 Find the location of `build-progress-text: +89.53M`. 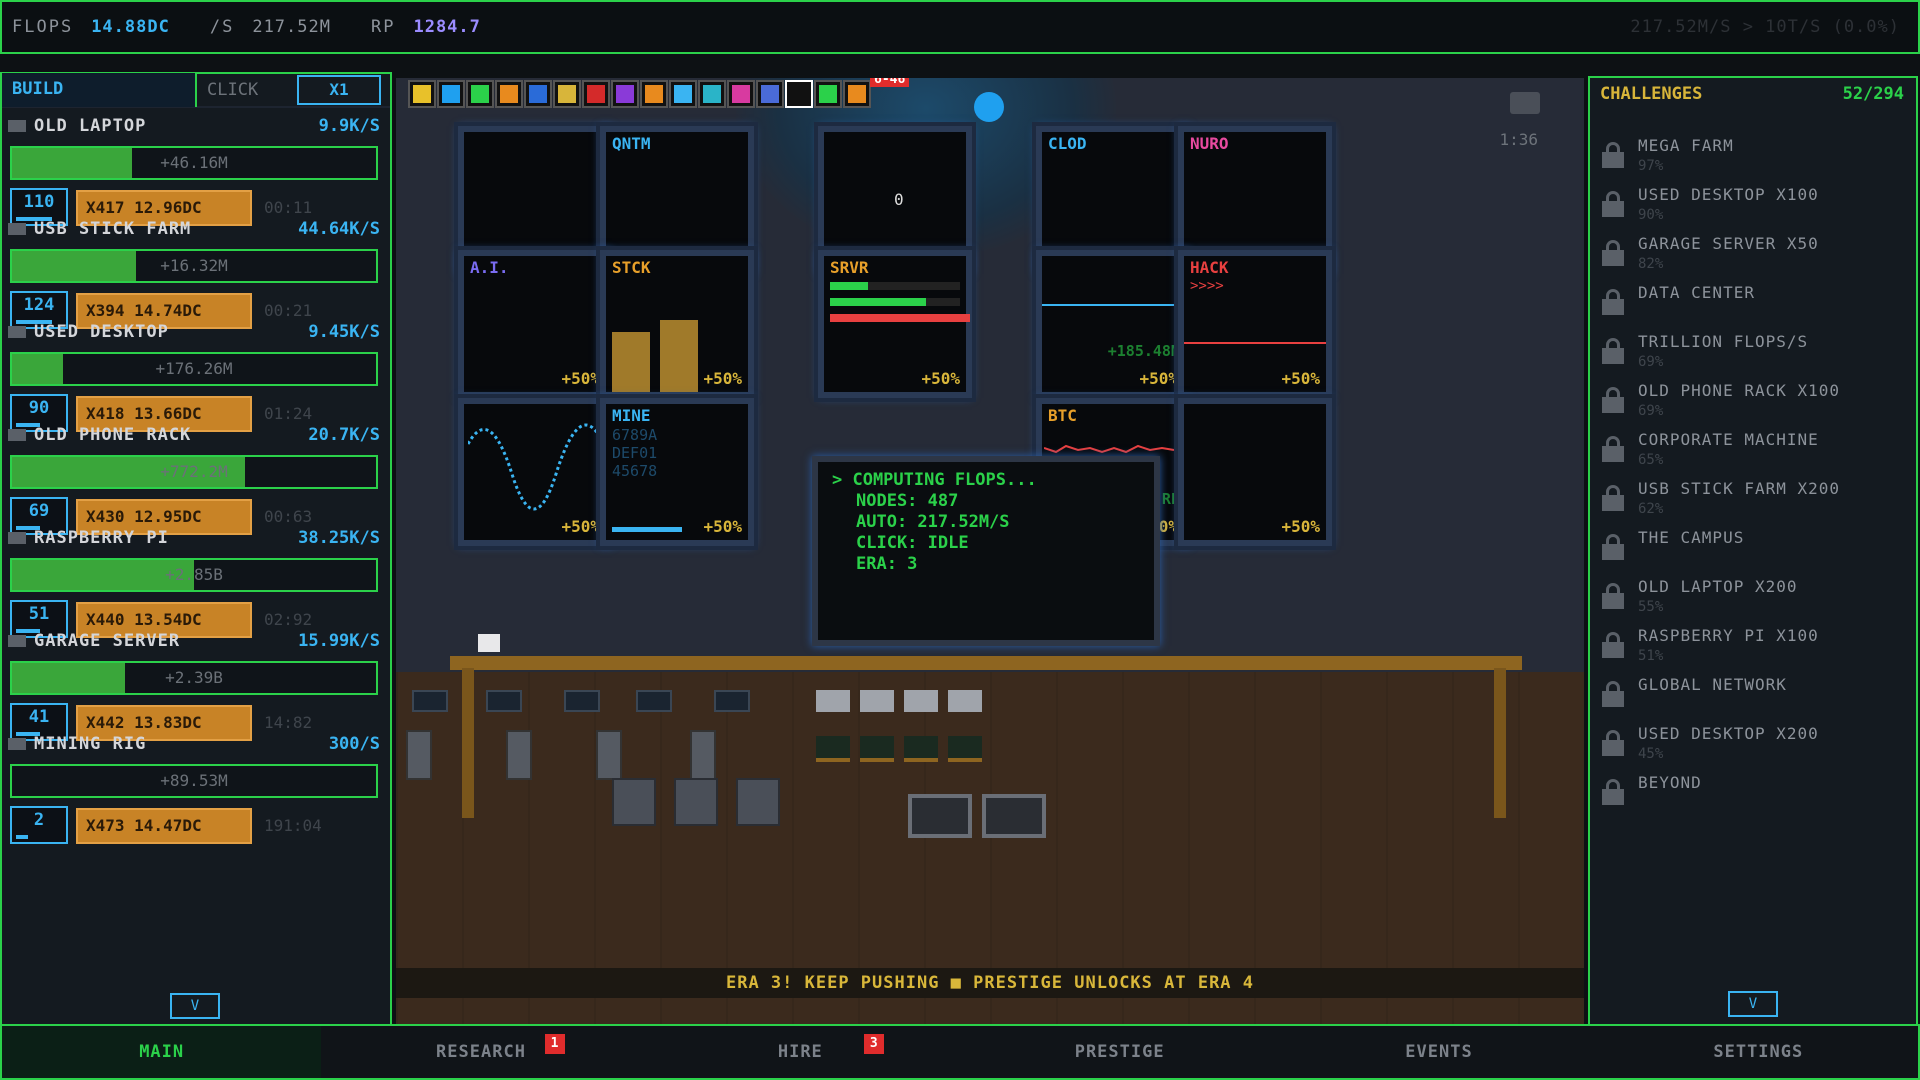

build-progress-text: +89.53M is located at coordinates (194, 780).